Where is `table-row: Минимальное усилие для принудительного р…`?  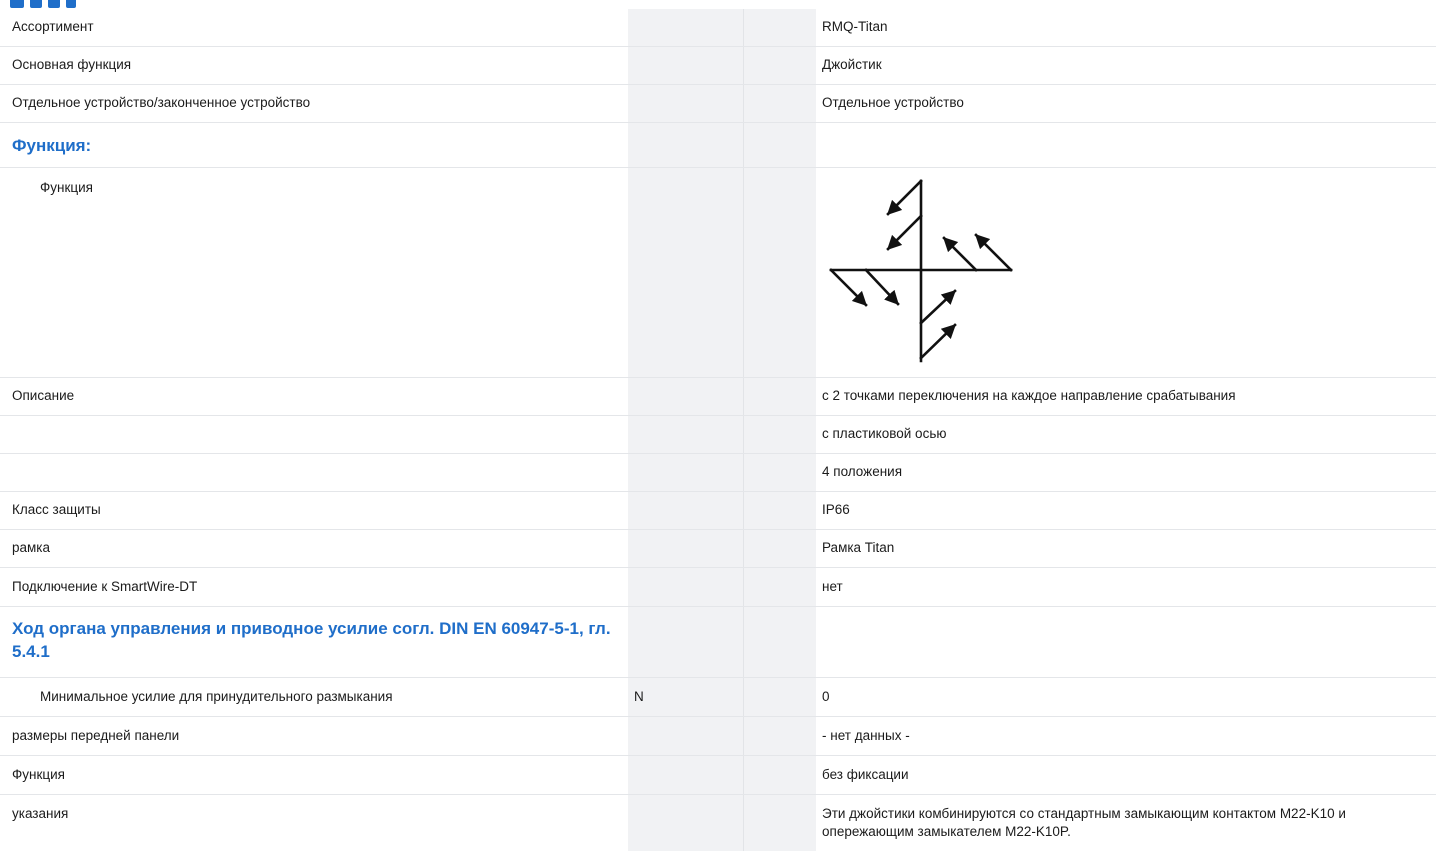 table-row: Минимальное усилие для принудительного р… is located at coordinates (718, 697).